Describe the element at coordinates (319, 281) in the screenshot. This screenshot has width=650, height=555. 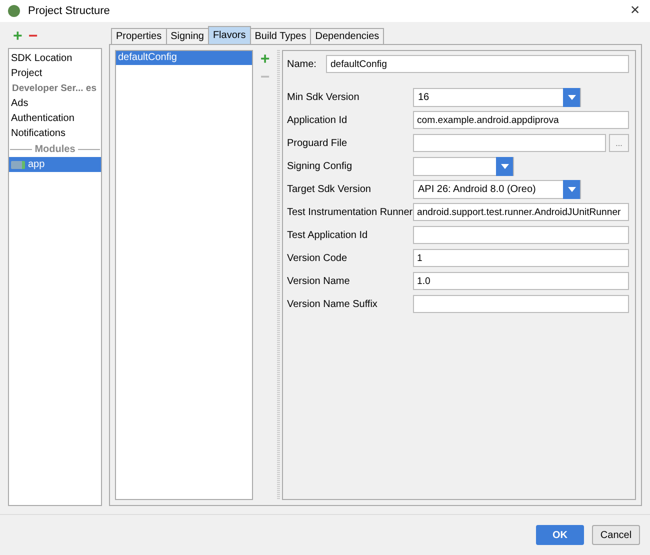
I see `field-label: Version Name` at that location.